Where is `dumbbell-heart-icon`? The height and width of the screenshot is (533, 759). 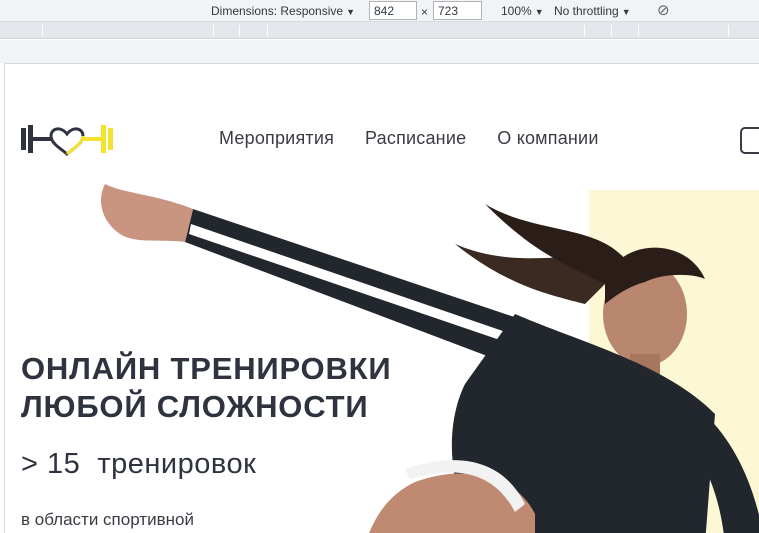
dumbbell-heart-icon is located at coordinates (69, 139).